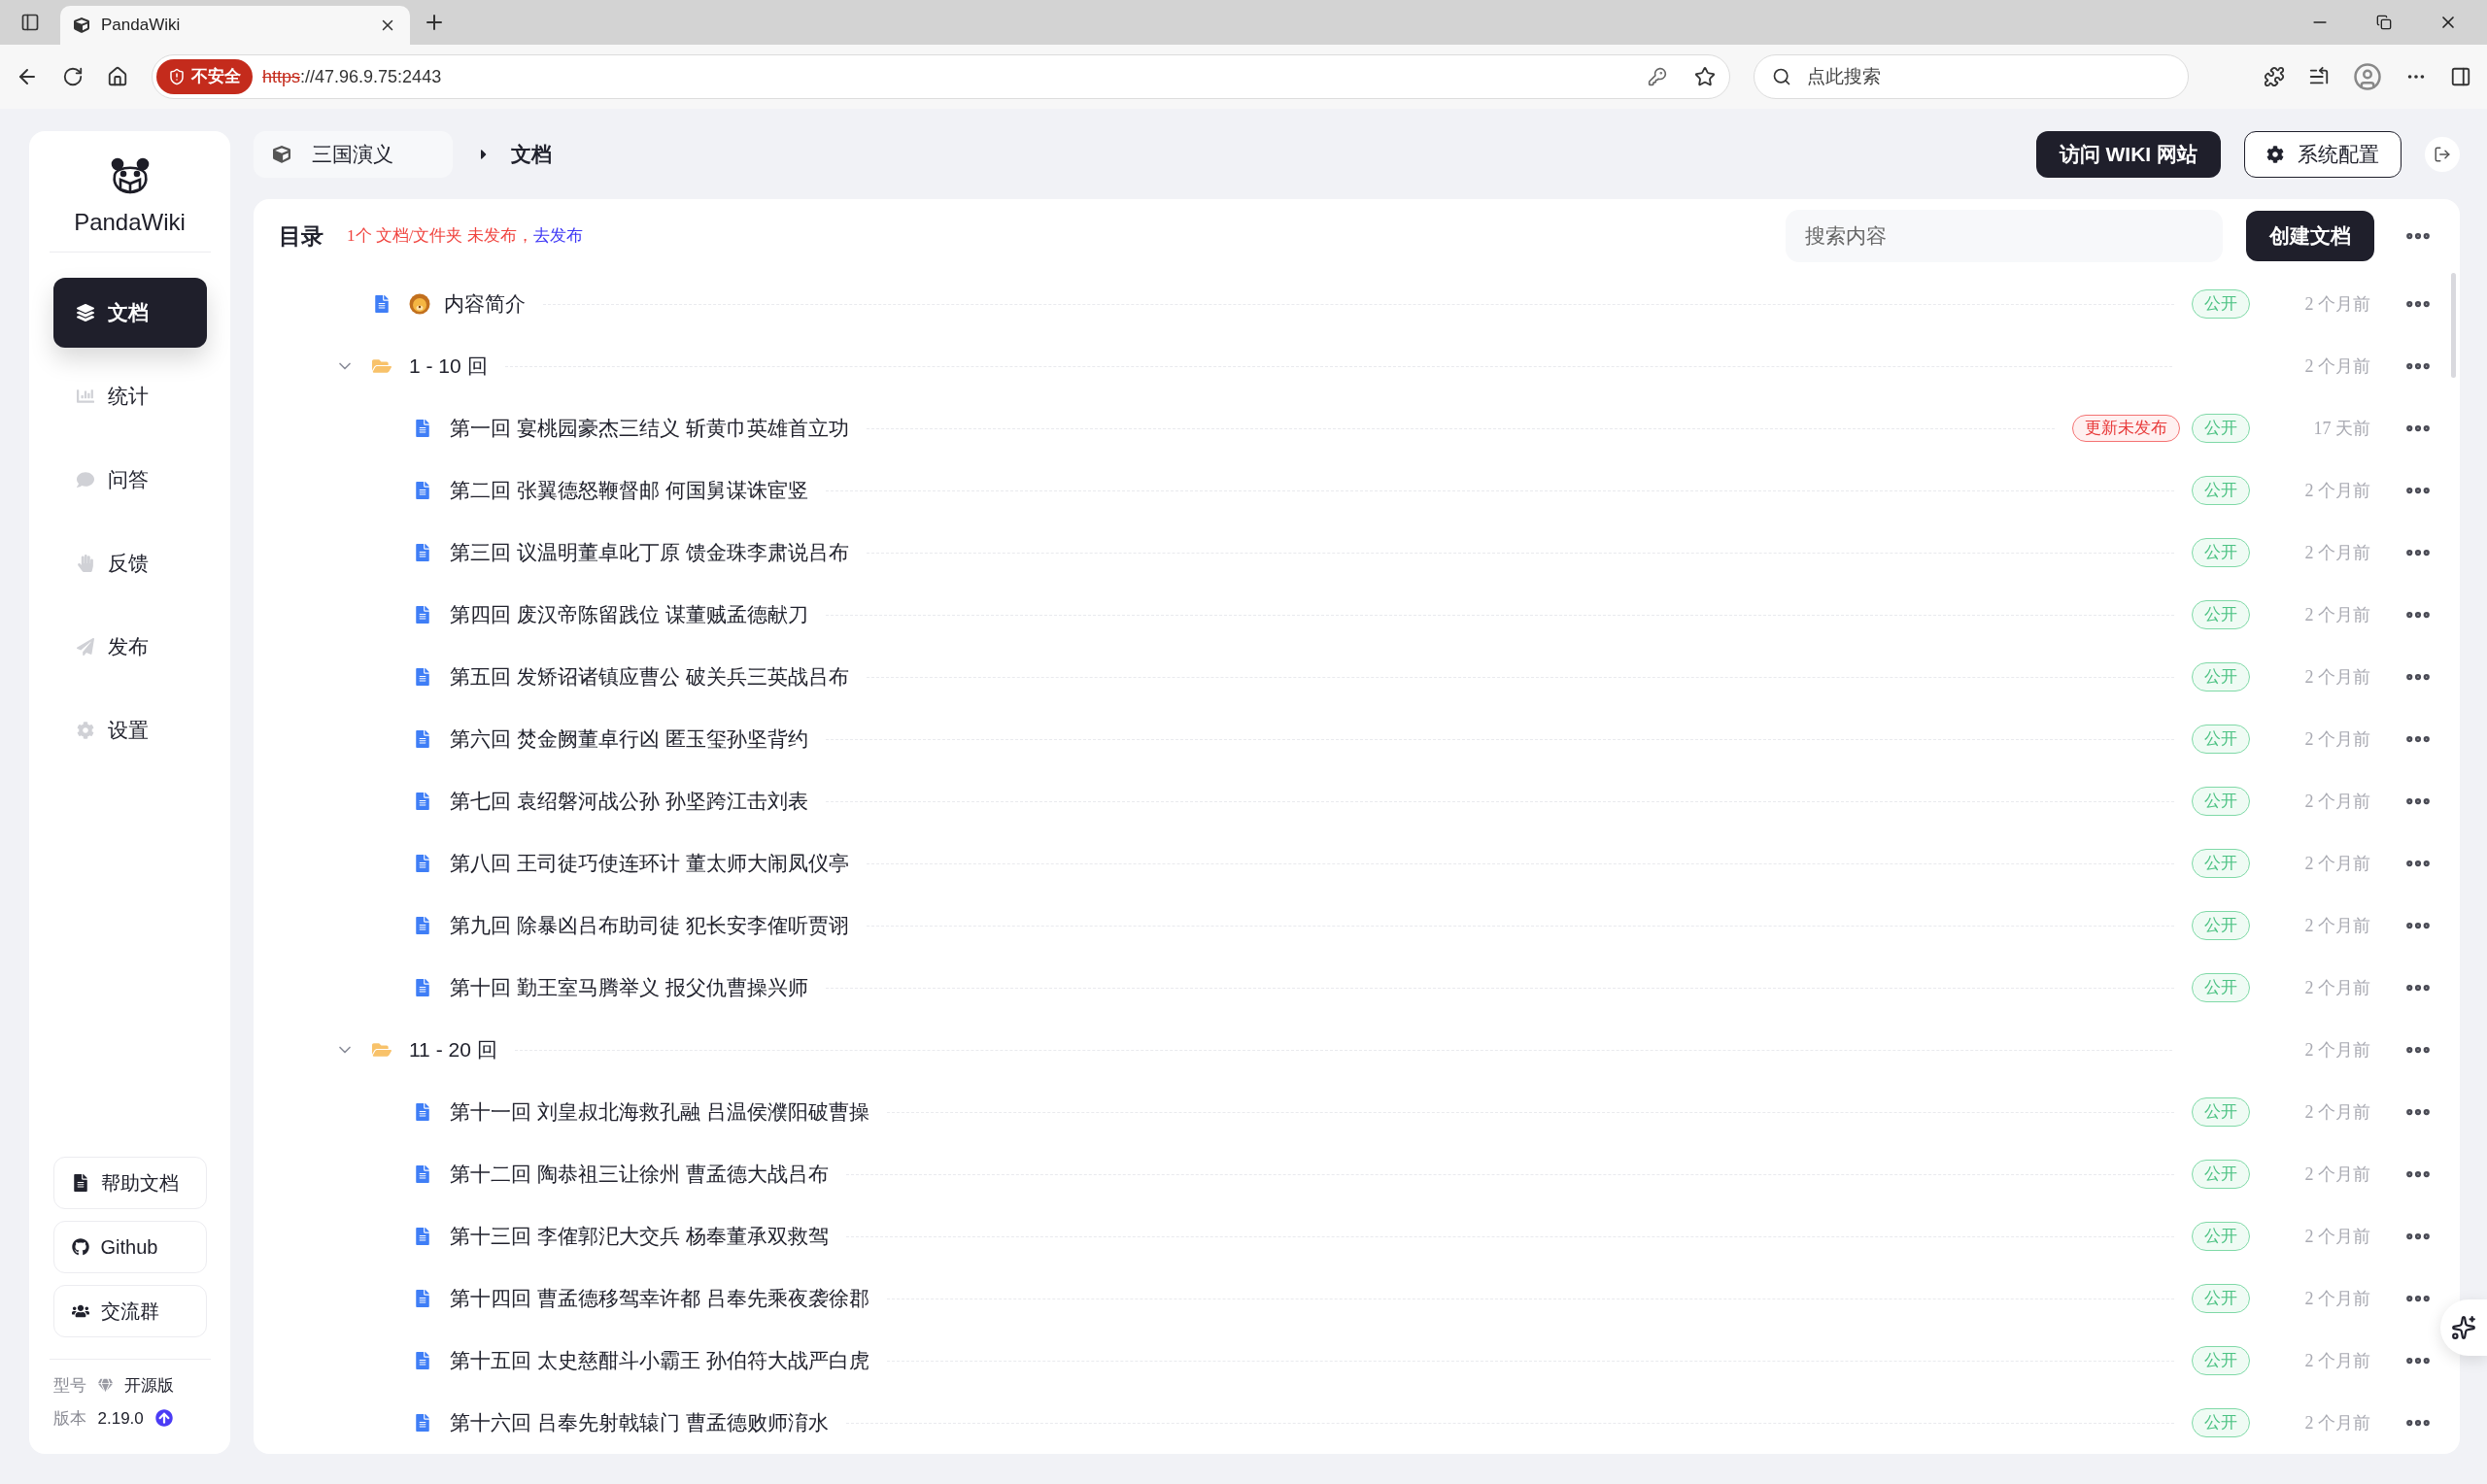 The width and height of the screenshot is (2487, 1484). What do you see at coordinates (2004, 236) in the screenshot?
I see `search-field: 搜索内容` at bounding box center [2004, 236].